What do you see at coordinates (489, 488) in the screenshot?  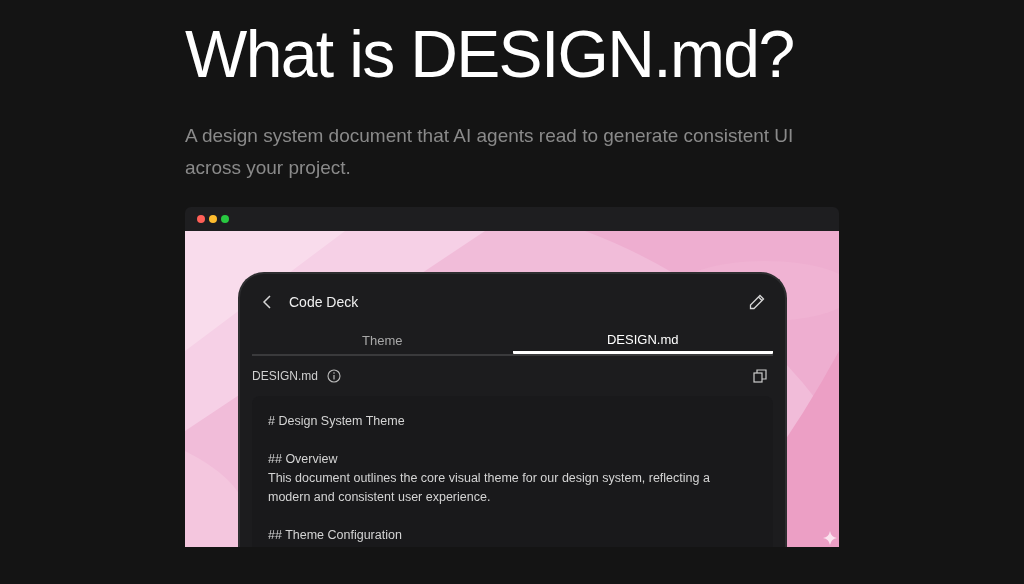 I see `code-line: This document outlines the core visual theme for our design system, reflecting a modern and consistent user experience.` at bounding box center [489, 488].